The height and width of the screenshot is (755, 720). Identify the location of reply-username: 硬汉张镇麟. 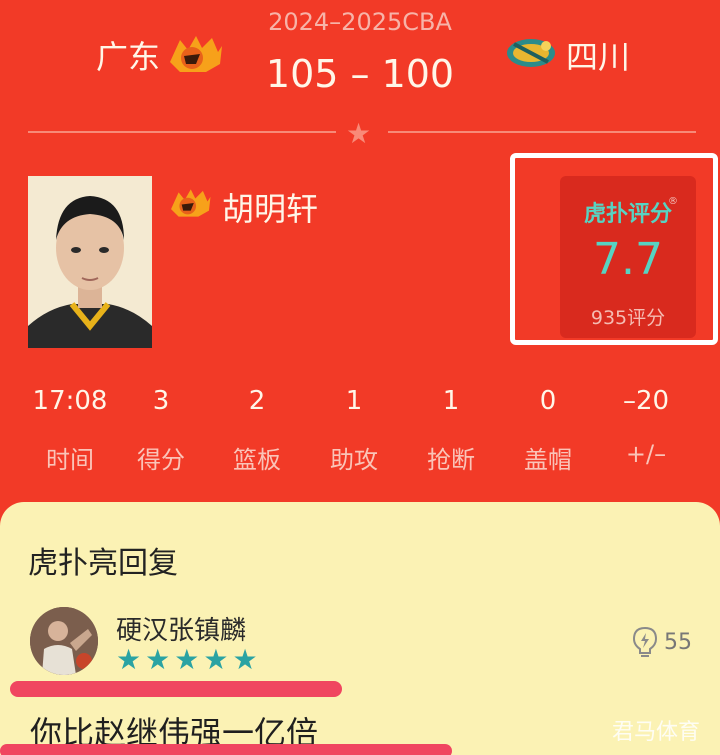
(181, 628).